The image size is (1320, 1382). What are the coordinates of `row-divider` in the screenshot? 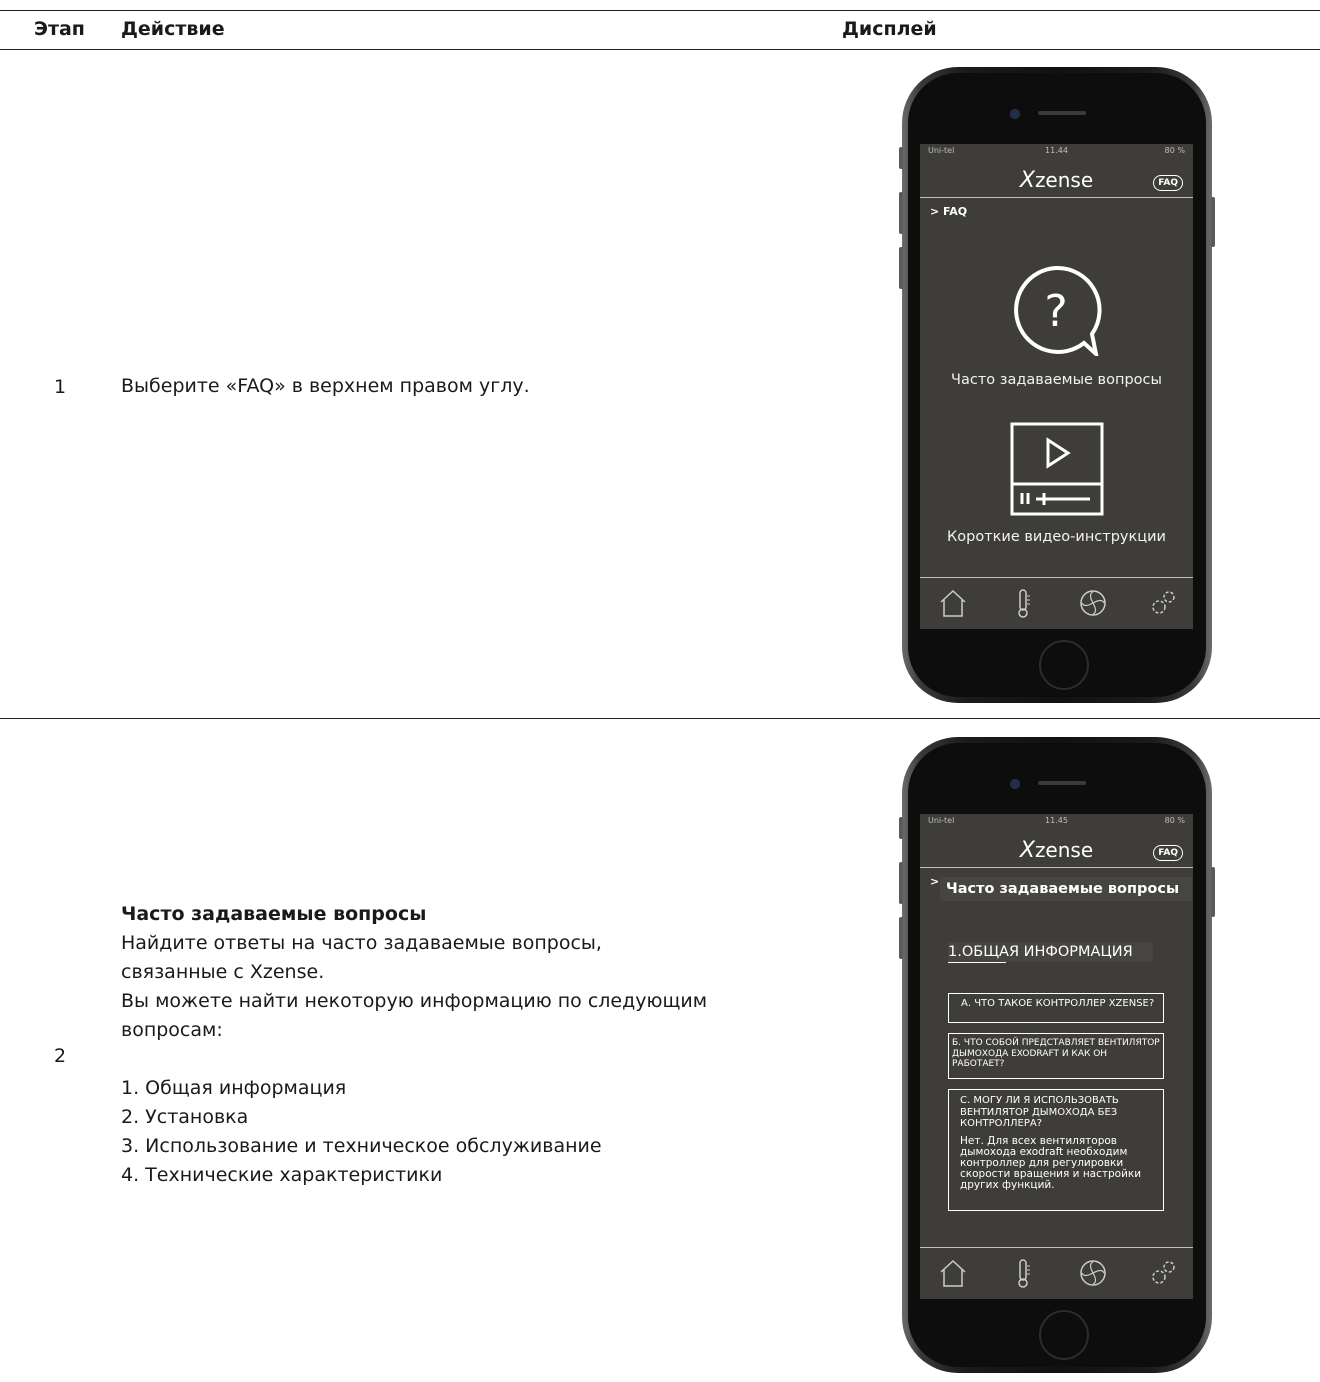 It's located at (660, 718).